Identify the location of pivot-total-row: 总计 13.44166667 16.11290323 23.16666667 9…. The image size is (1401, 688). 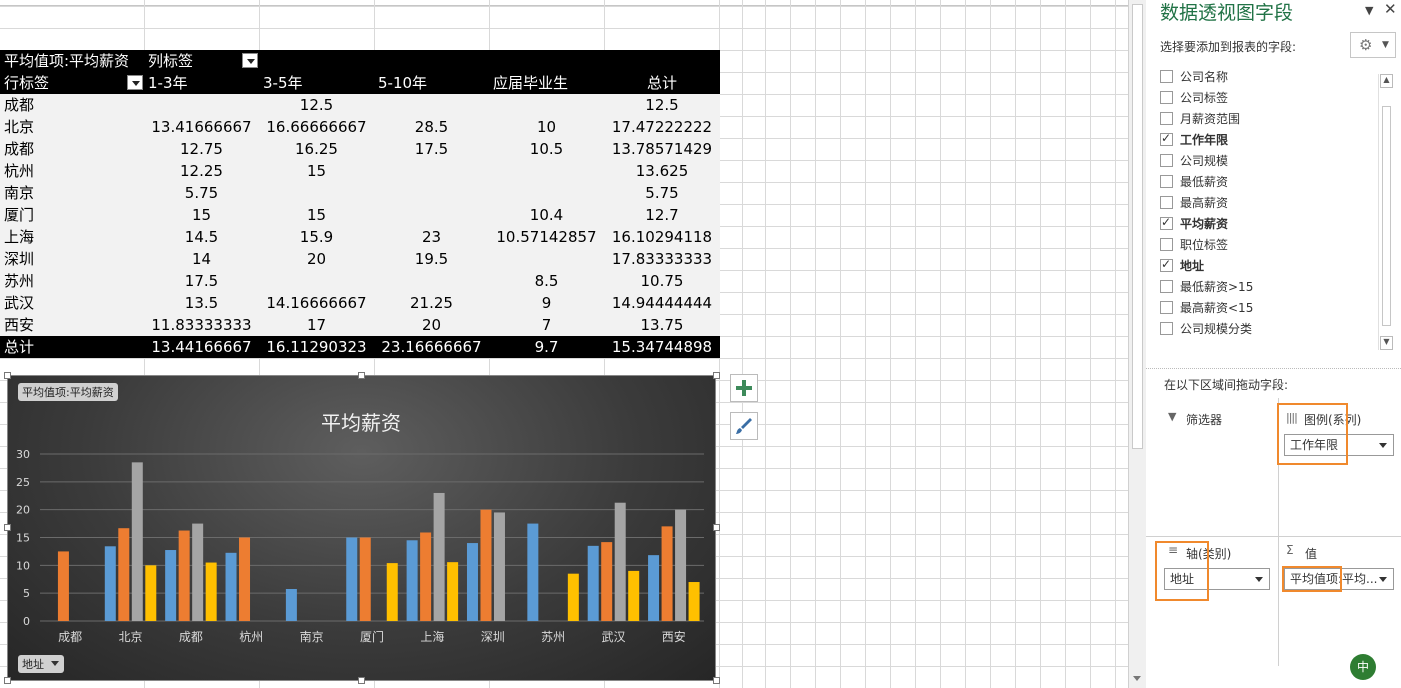
(360, 347).